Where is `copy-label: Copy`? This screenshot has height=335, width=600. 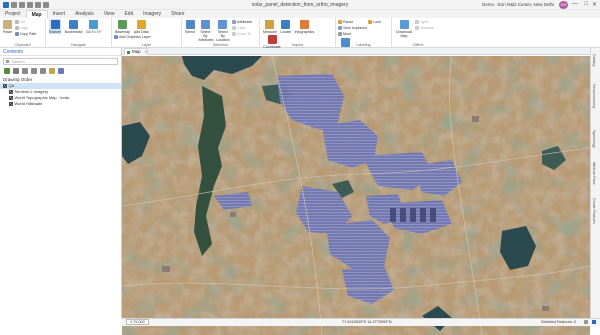 copy-label: Copy is located at coordinates (23, 28).